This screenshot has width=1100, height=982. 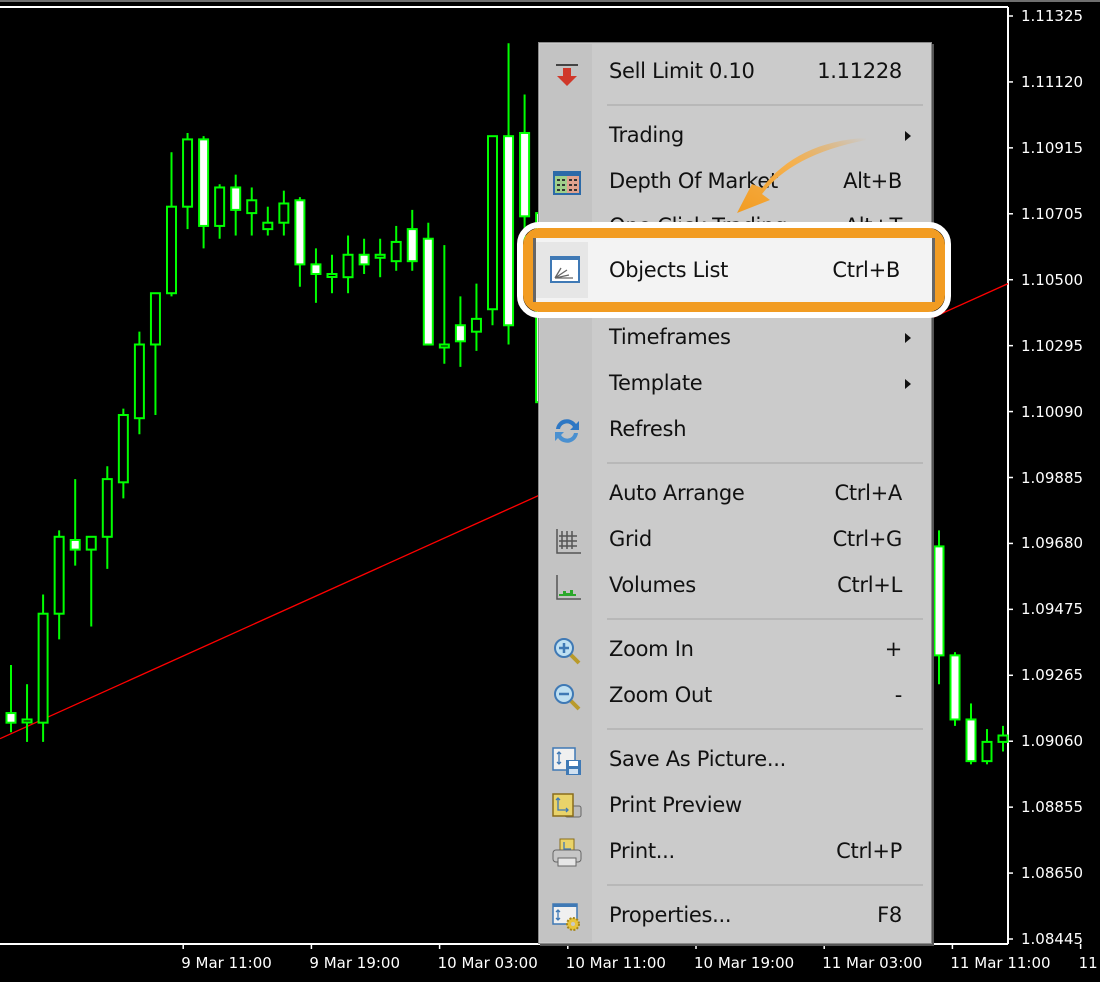 I want to click on time-label: 9 Mar 11:00, so click(x=226, y=963).